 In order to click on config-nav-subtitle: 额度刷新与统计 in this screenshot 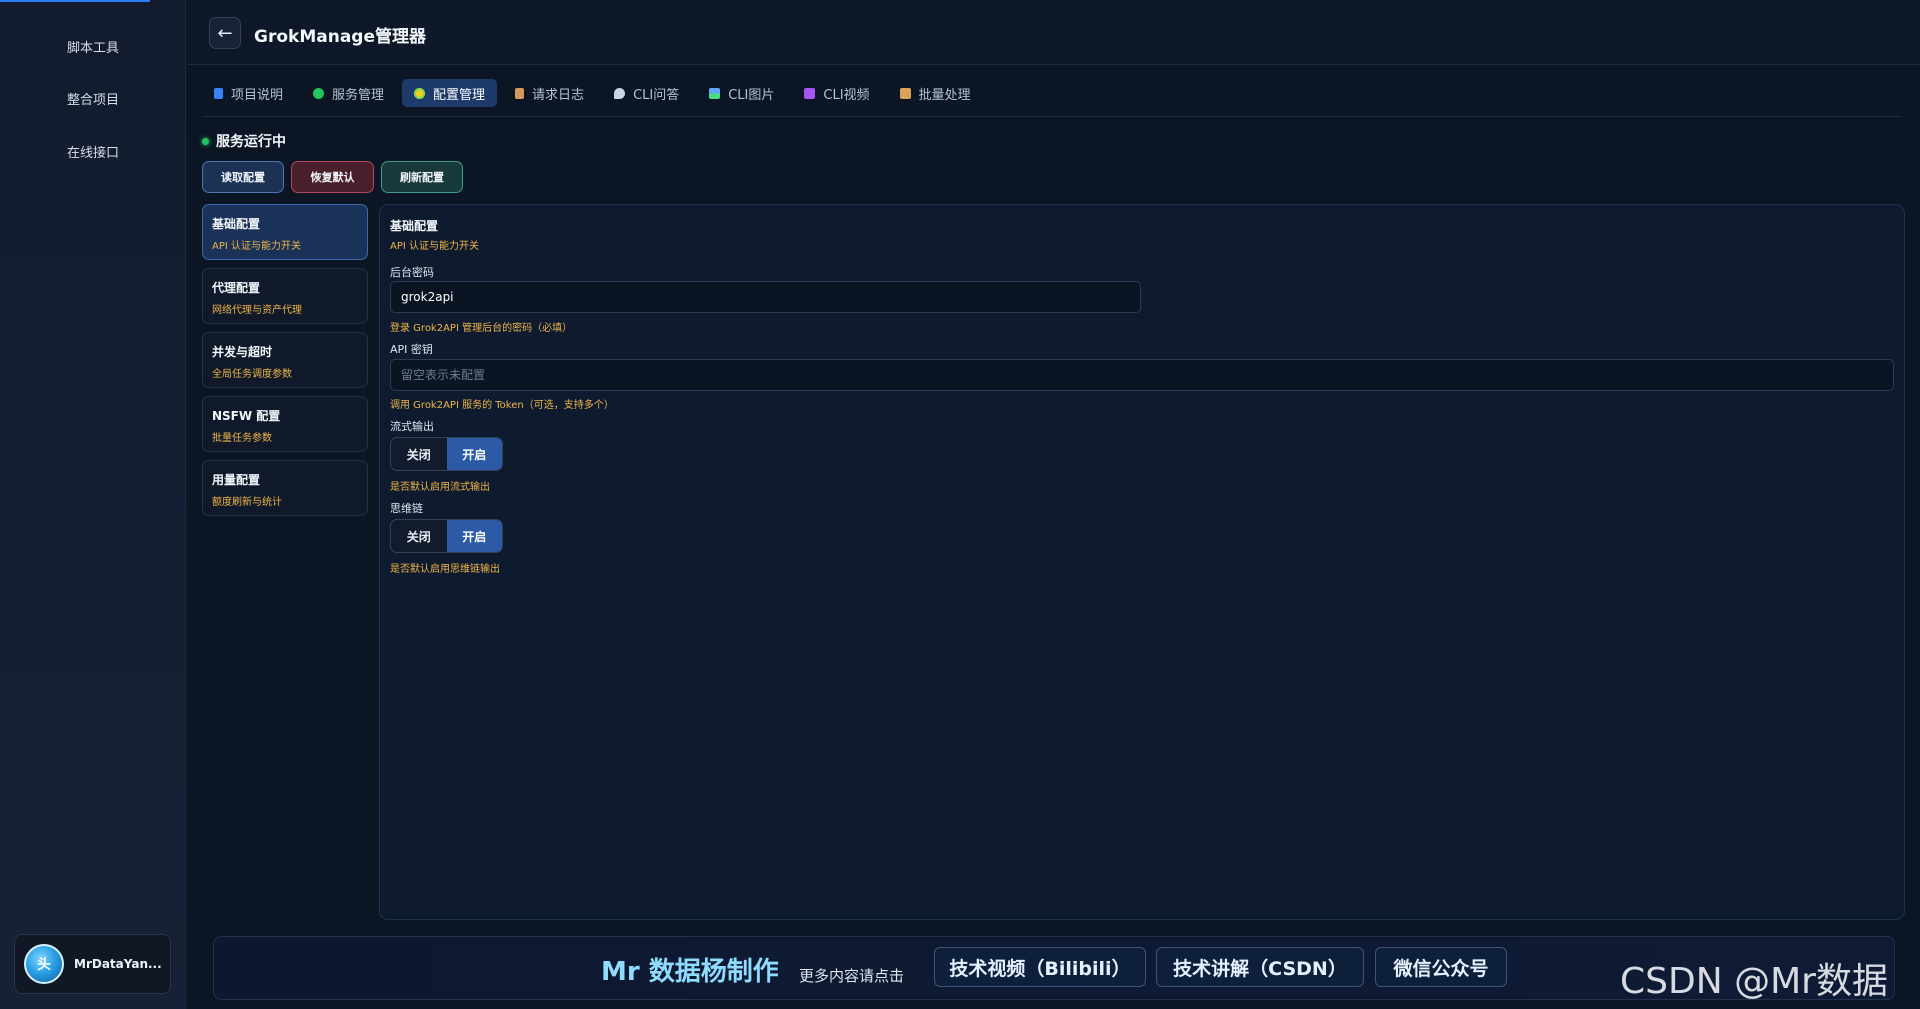, I will do `click(247, 502)`.